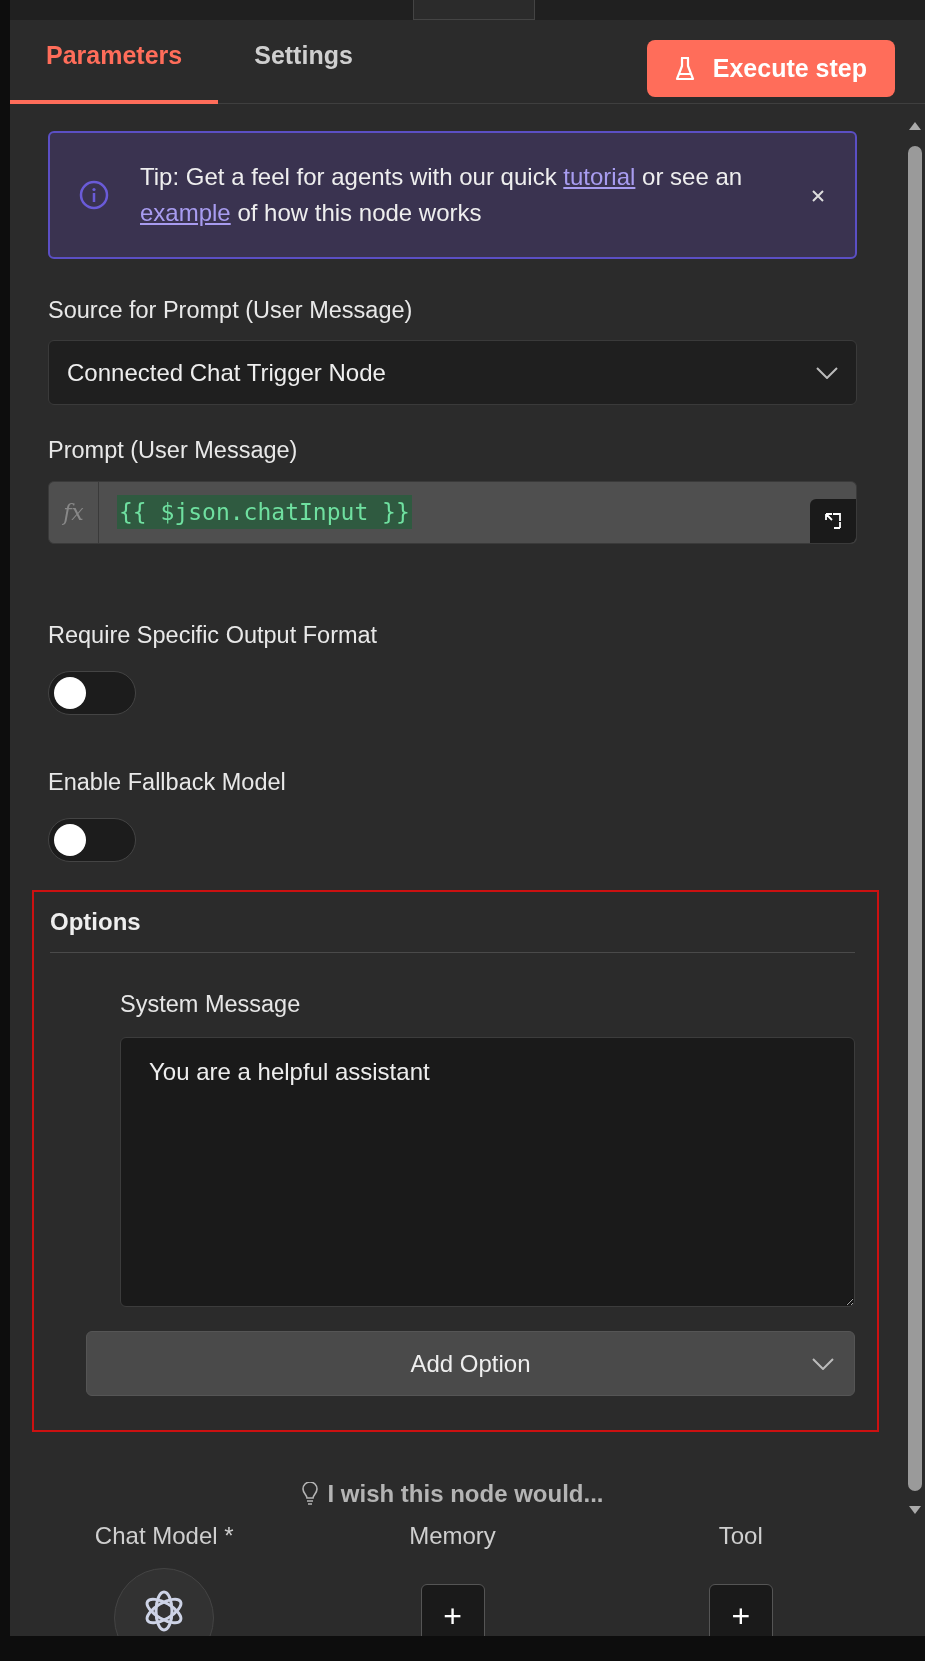 This screenshot has width=925, height=1661. Describe the element at coordinates (470, 1364) in the screenshot. I see `add-option-button: Add Option` at that location.